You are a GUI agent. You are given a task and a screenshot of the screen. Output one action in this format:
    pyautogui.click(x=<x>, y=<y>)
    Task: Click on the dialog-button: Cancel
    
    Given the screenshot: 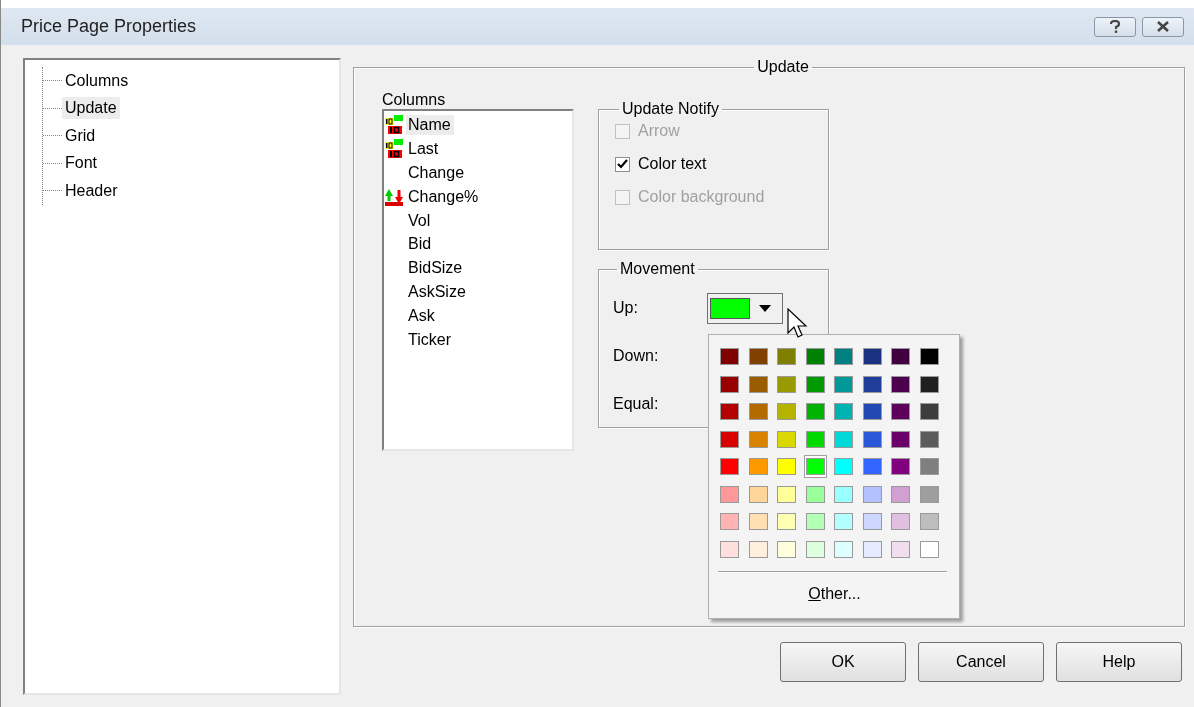 What is the action you would take?
    pyautogui.click(x=981, y=662)
    